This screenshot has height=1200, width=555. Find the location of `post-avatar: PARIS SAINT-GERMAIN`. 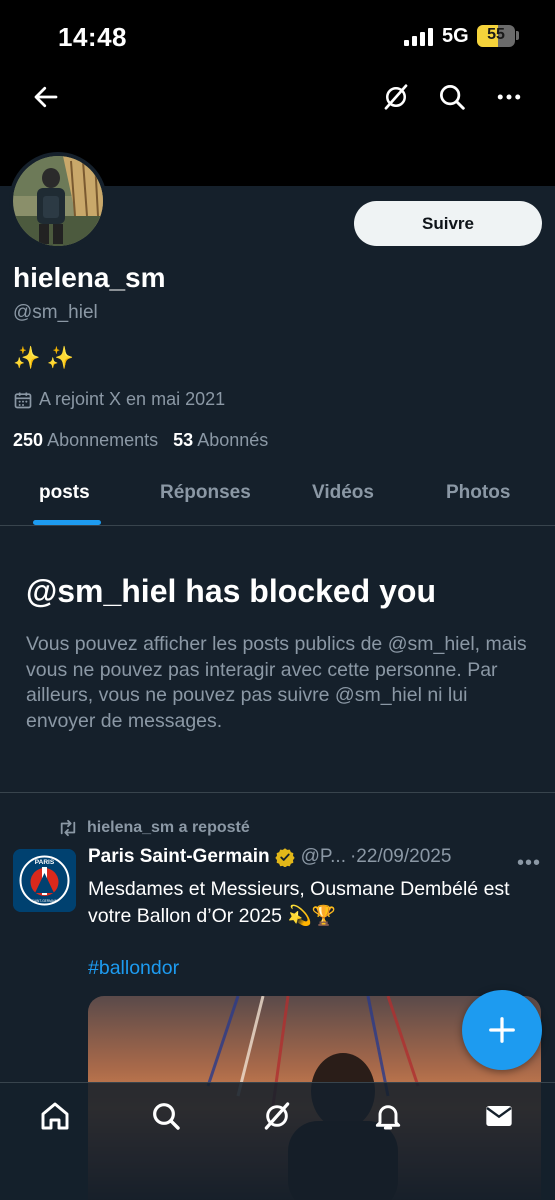

post-avatar: PARIS SAINT-GERMAIN is located at coordinates (44, 880).